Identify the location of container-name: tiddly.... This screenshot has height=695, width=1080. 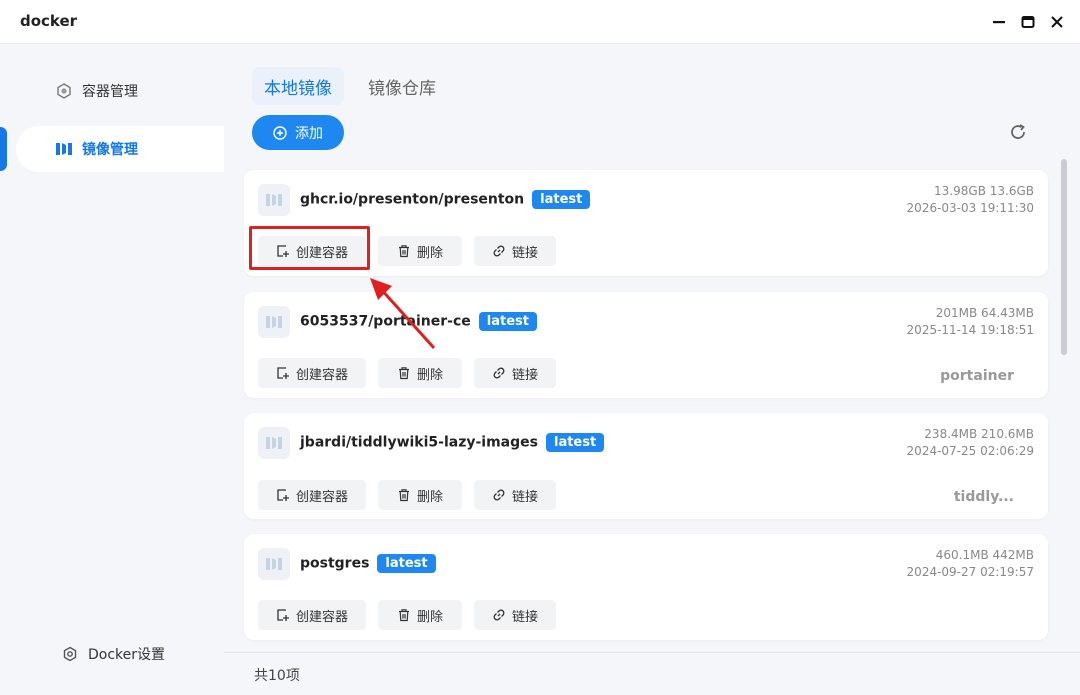
(983, 497).